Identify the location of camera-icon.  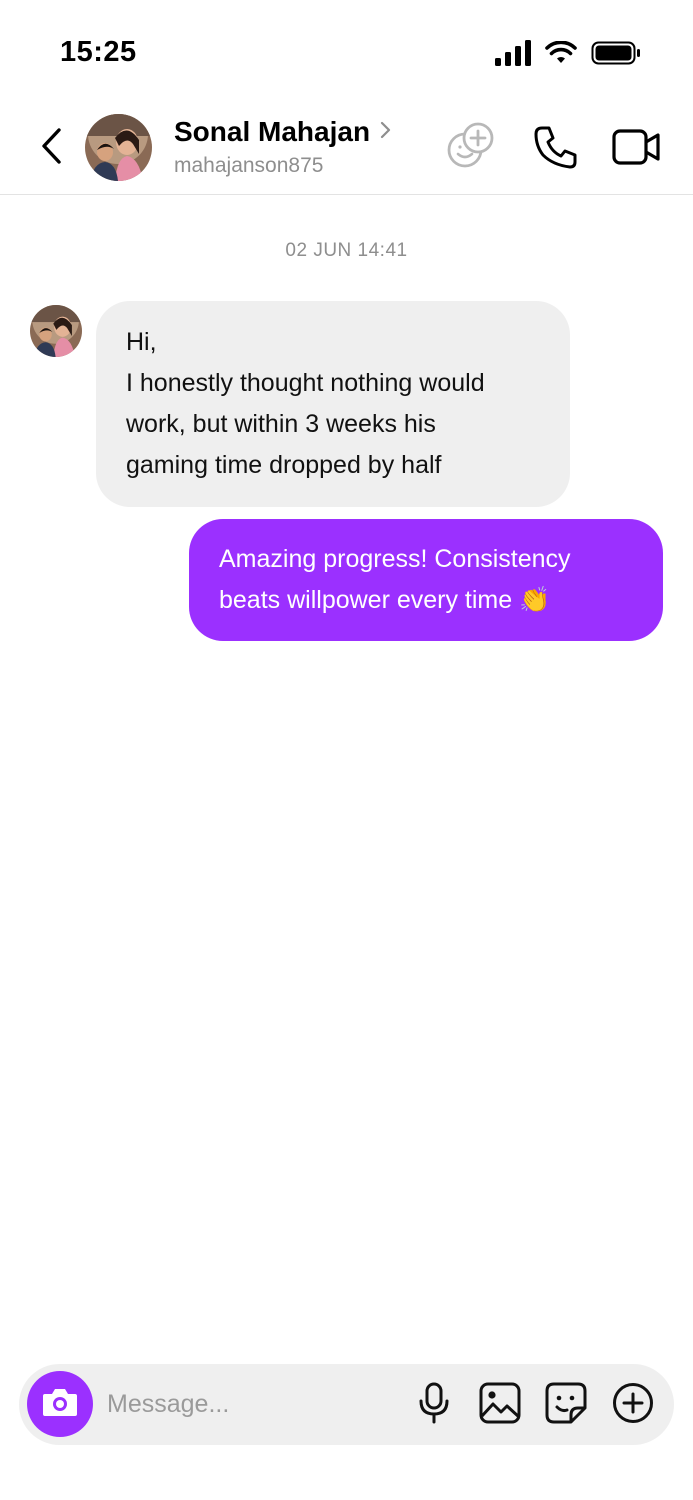
(60, 1404).